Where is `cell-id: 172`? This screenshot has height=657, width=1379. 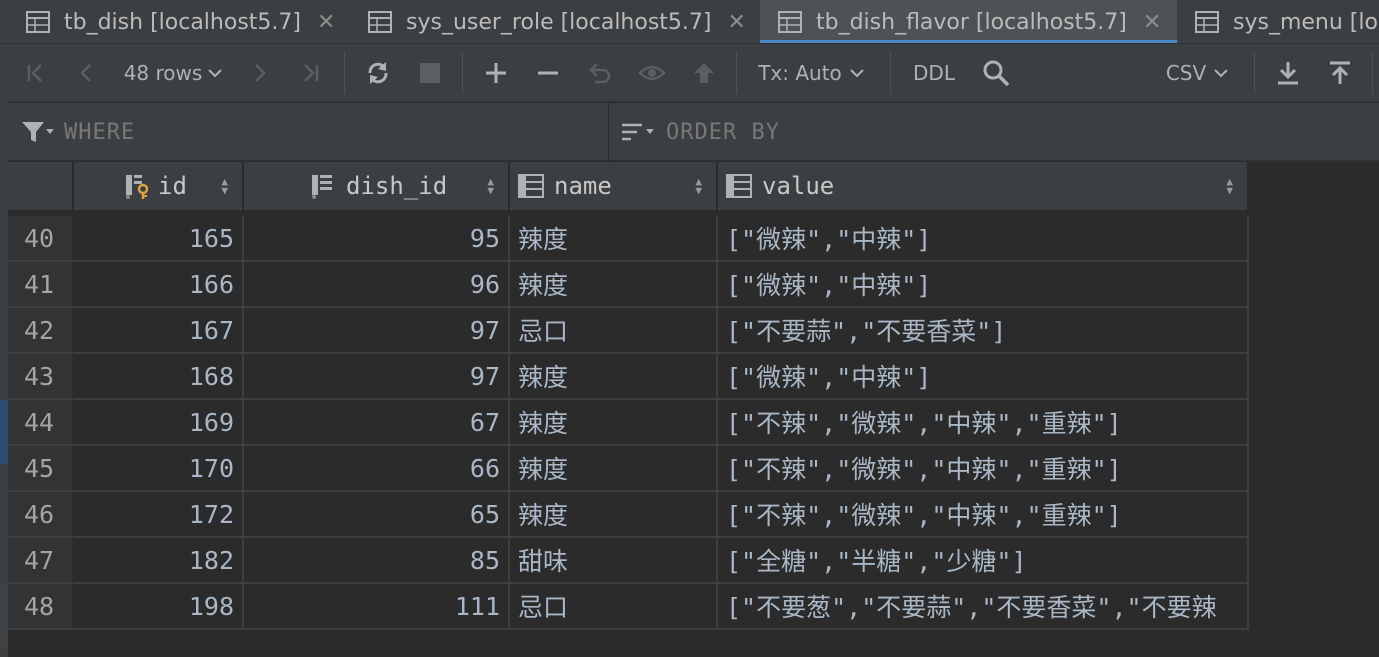
cell-id: 172 is located at coordinates (159, 515).